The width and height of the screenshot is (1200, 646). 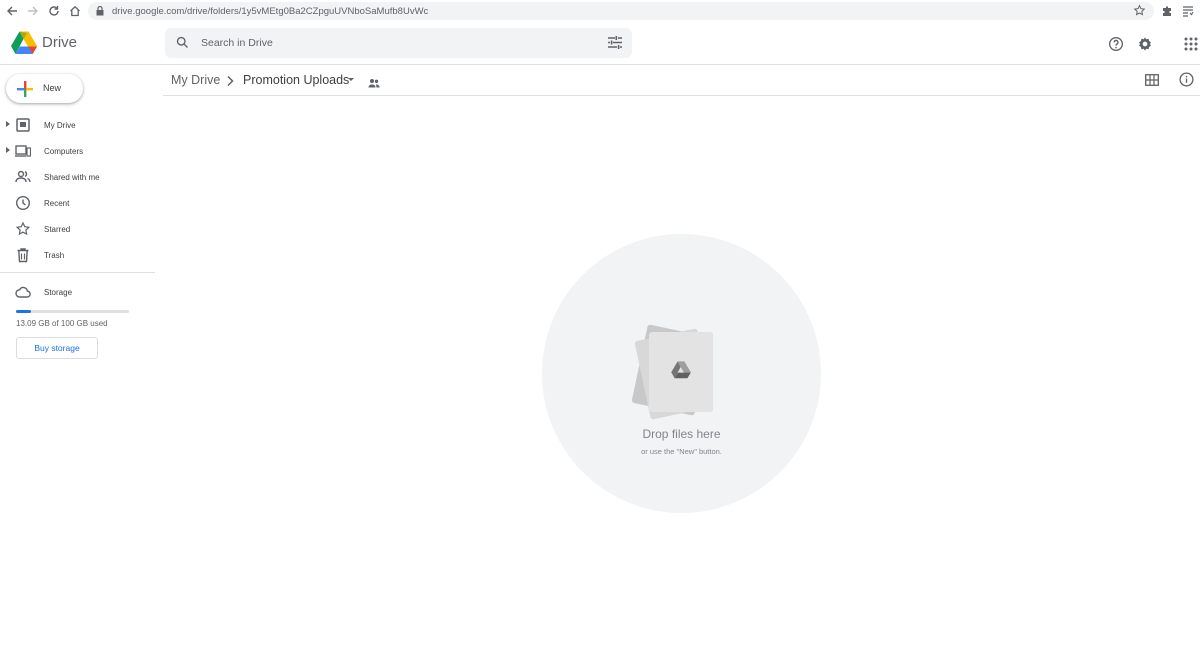 I want to click on my-drive-icon, so click(x=23, y=125).